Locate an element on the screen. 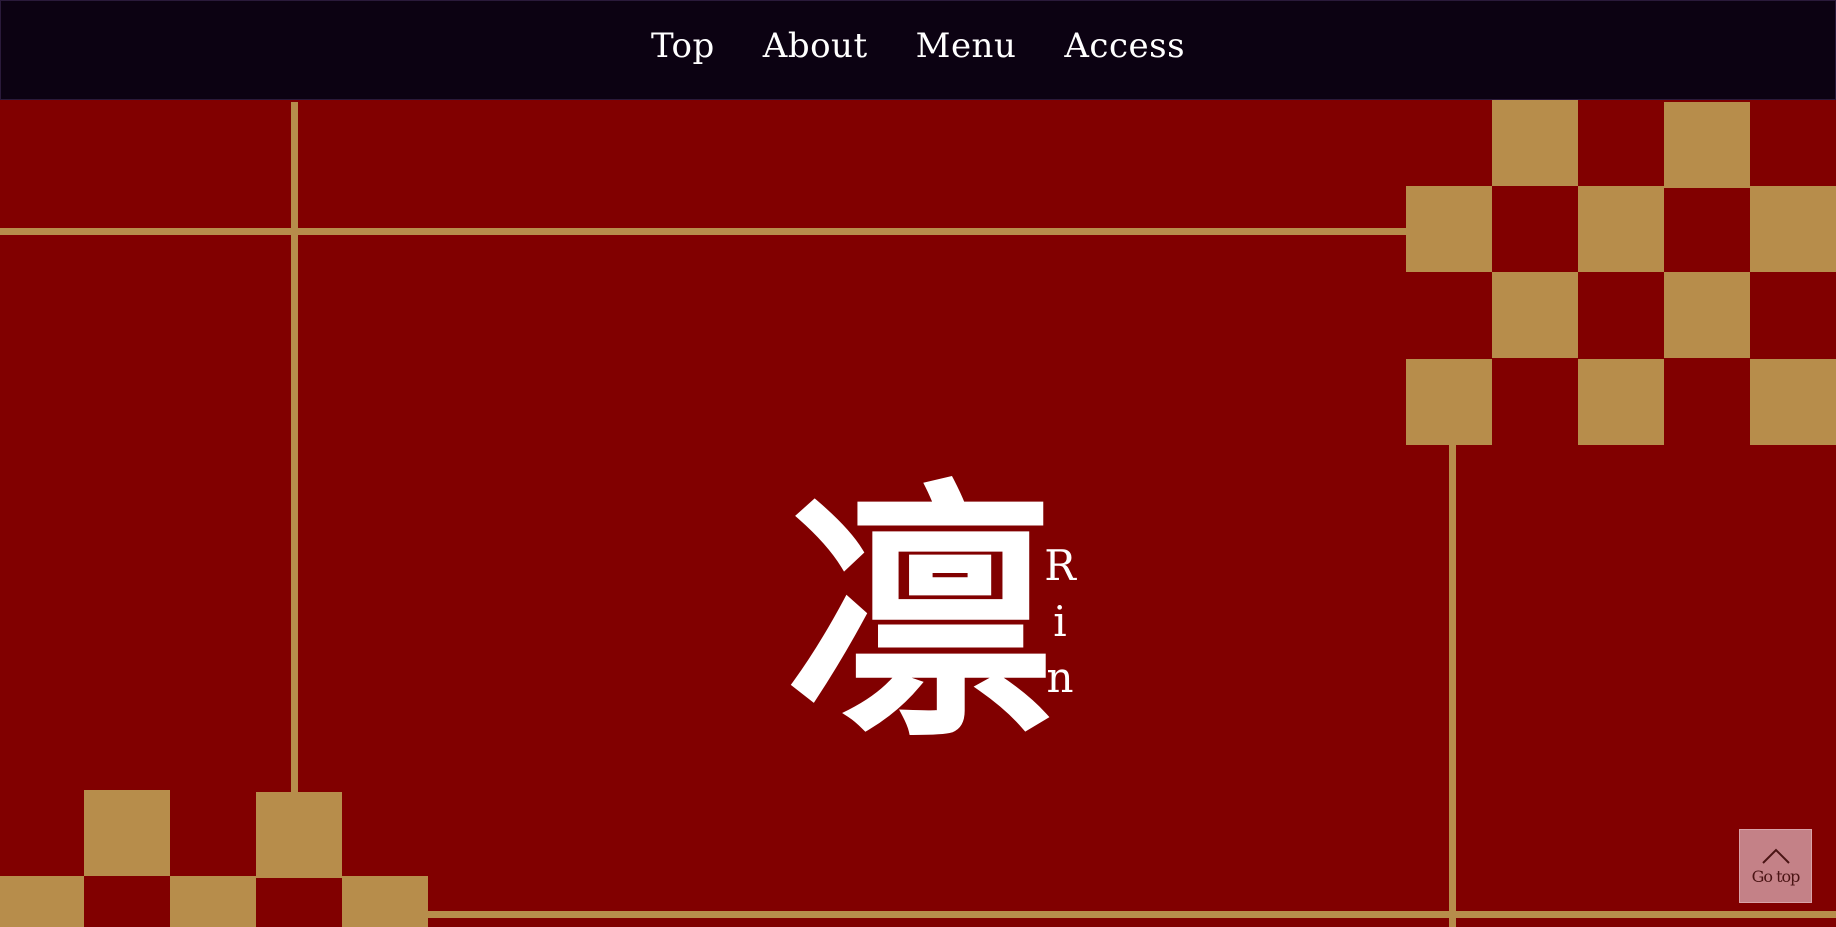 The height and width of the screenshot is (927, 1836). nav-link-top: Top is located at coordinates (683, 46).